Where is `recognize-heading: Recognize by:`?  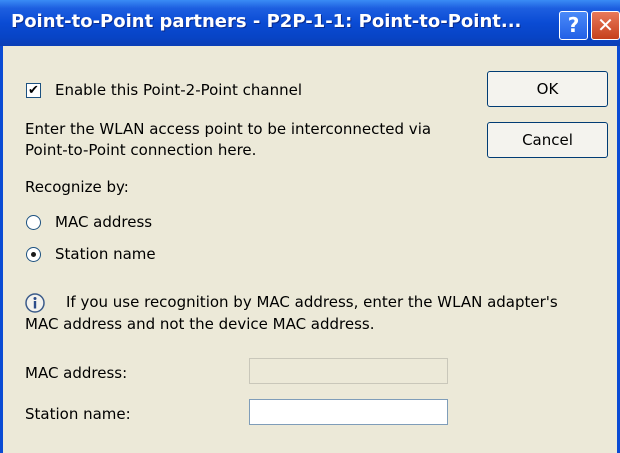 recognize-heading: Recognize by: is located at coordinates (77, 187).